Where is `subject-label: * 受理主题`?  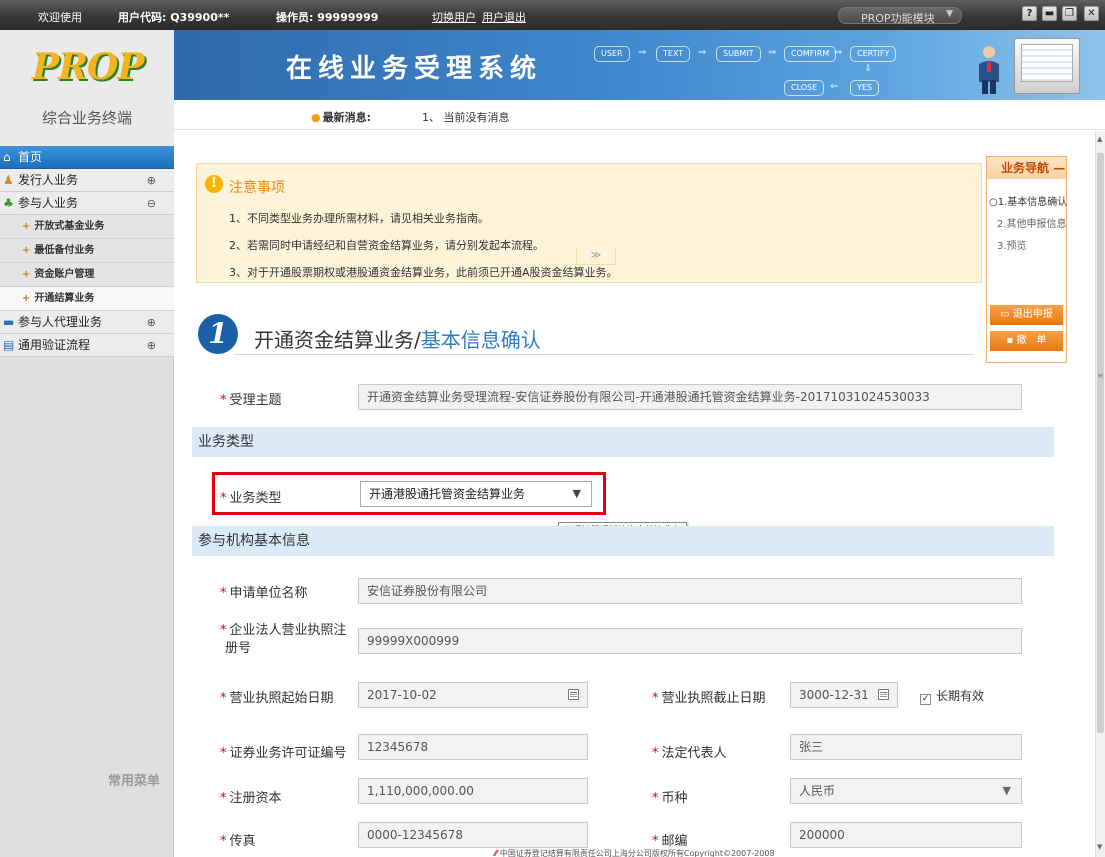
subject-label: * 受理主题 is located at coordinates (251, 400).